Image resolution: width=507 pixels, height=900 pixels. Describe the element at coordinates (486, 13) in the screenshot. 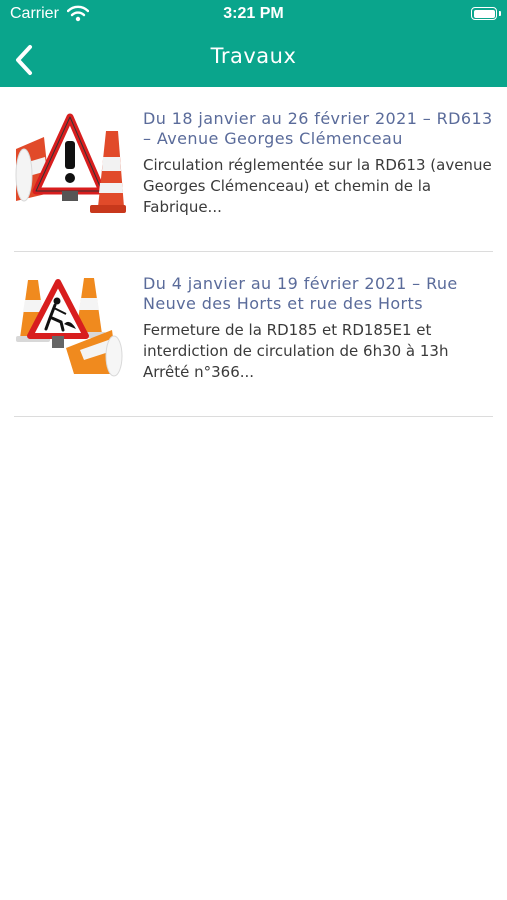

I see `battery-icon` at that location.